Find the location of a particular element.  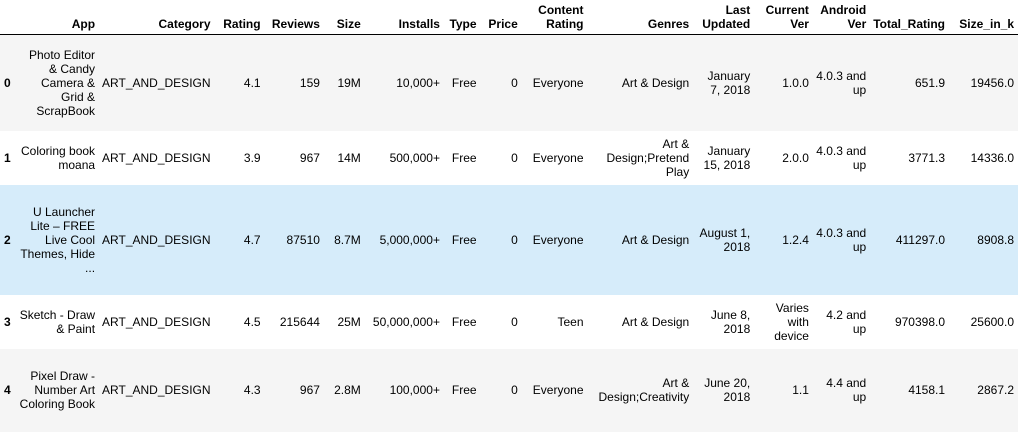

column-header-content-rating: Content Rating is located at coordinates (554, 17).